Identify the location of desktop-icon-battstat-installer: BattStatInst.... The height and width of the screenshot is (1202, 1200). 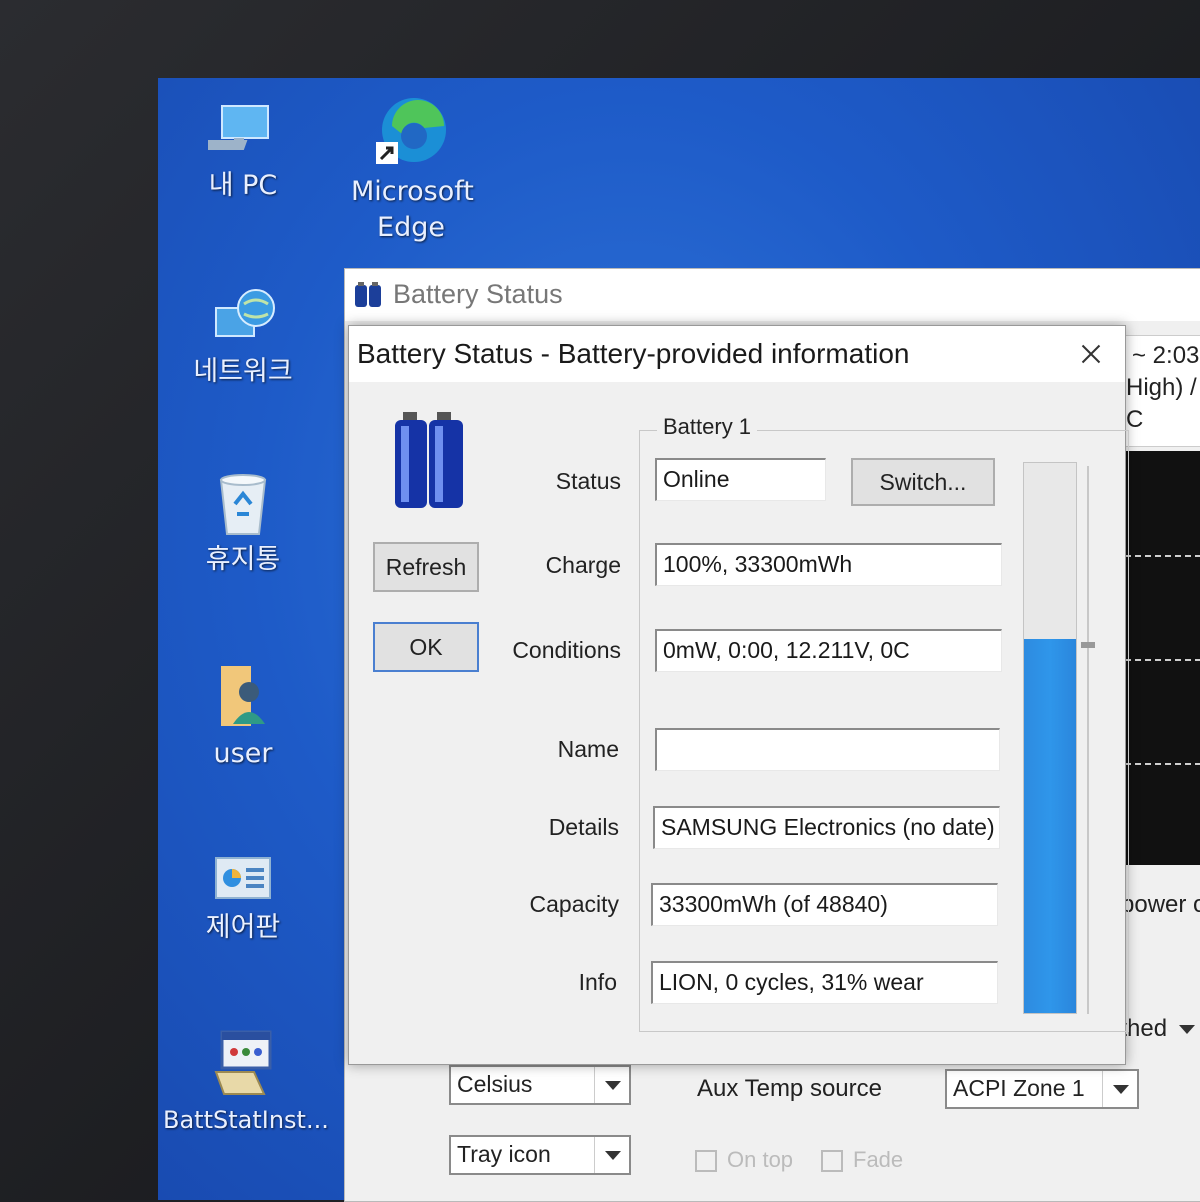
(243, 1083).